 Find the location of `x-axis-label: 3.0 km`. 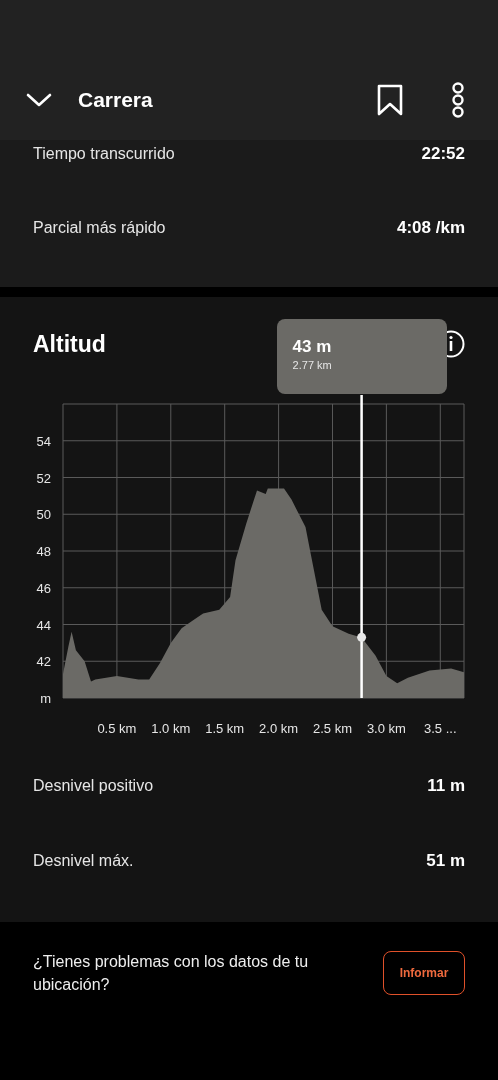

x-axis-label: 3.0 km is located at coordinates (386, 728).